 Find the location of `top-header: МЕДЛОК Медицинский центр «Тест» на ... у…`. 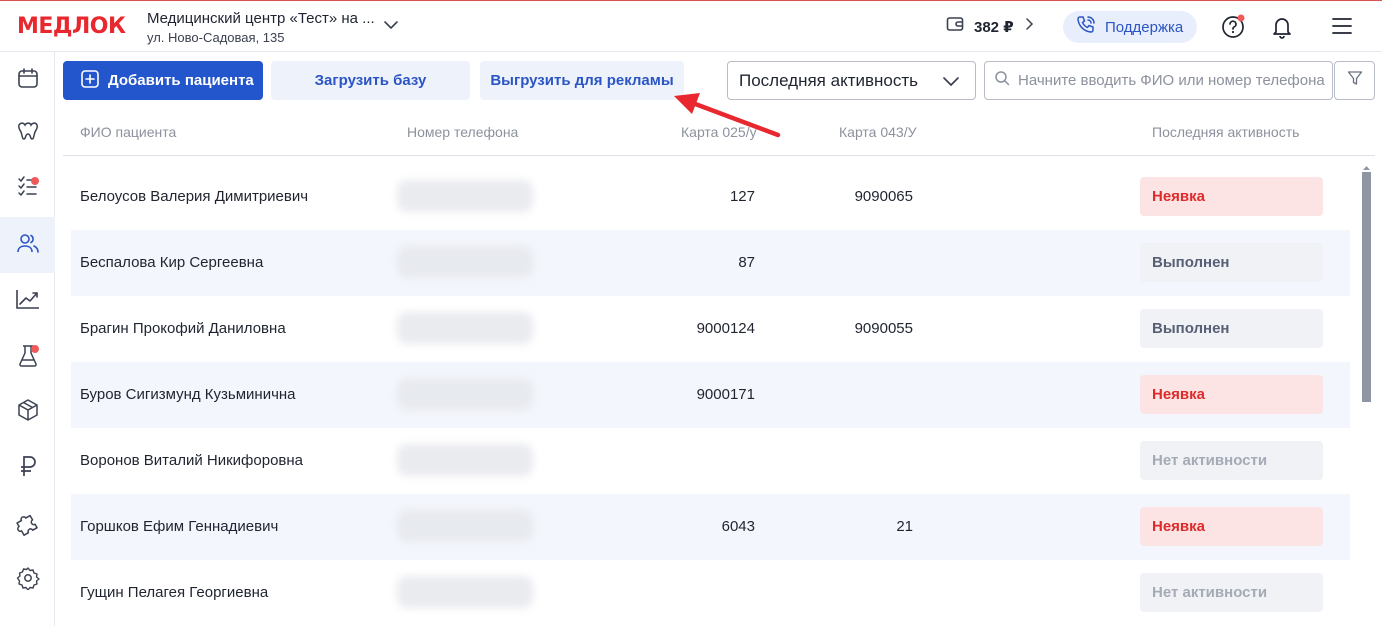

top-header: МЕДЛОК Медицинский центр «Тест» на ... у… is located at coordinates (691, 26).